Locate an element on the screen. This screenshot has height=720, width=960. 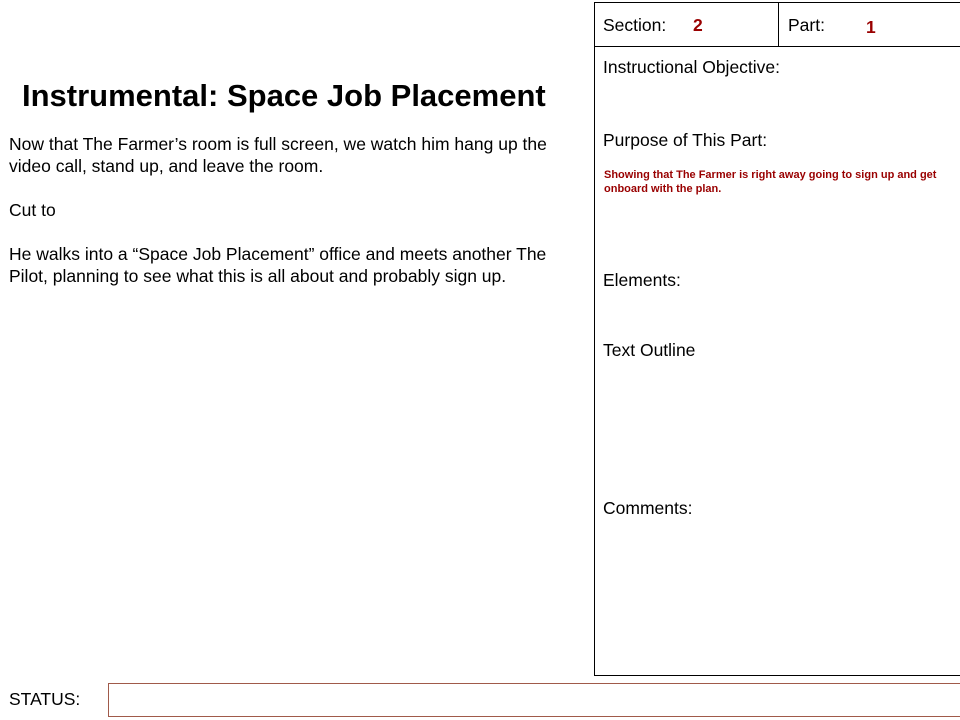
page-title: Instrumental: Space Job Placement is located at coordinates (284, 95).